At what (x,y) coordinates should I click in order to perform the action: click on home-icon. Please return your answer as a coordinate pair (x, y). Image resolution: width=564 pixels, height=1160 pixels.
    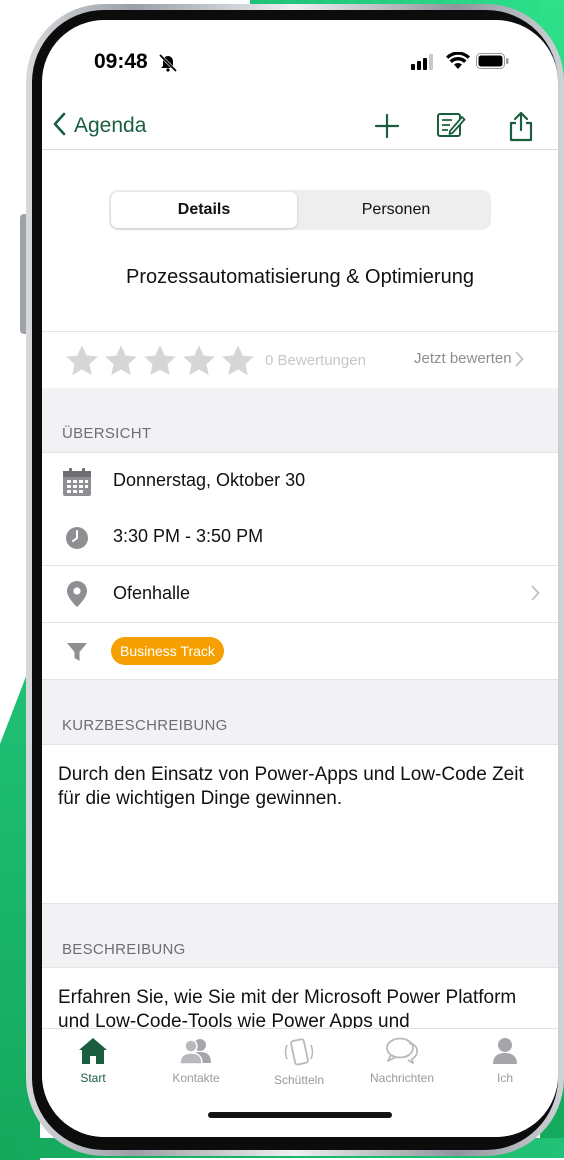
    Looking at the image, I should click on (93, 1051).